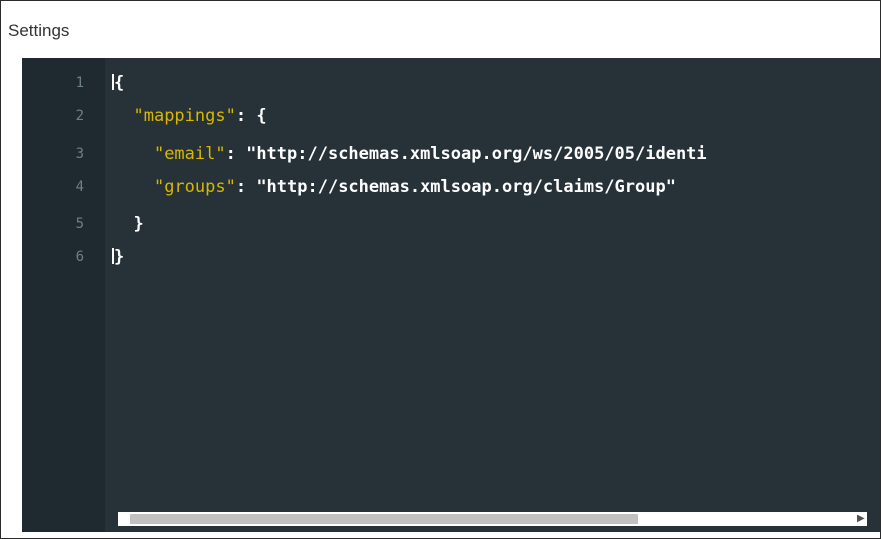 The width and height of the screenshot is (881, 539). I want to click on line-number: 4, so click(79, 187).